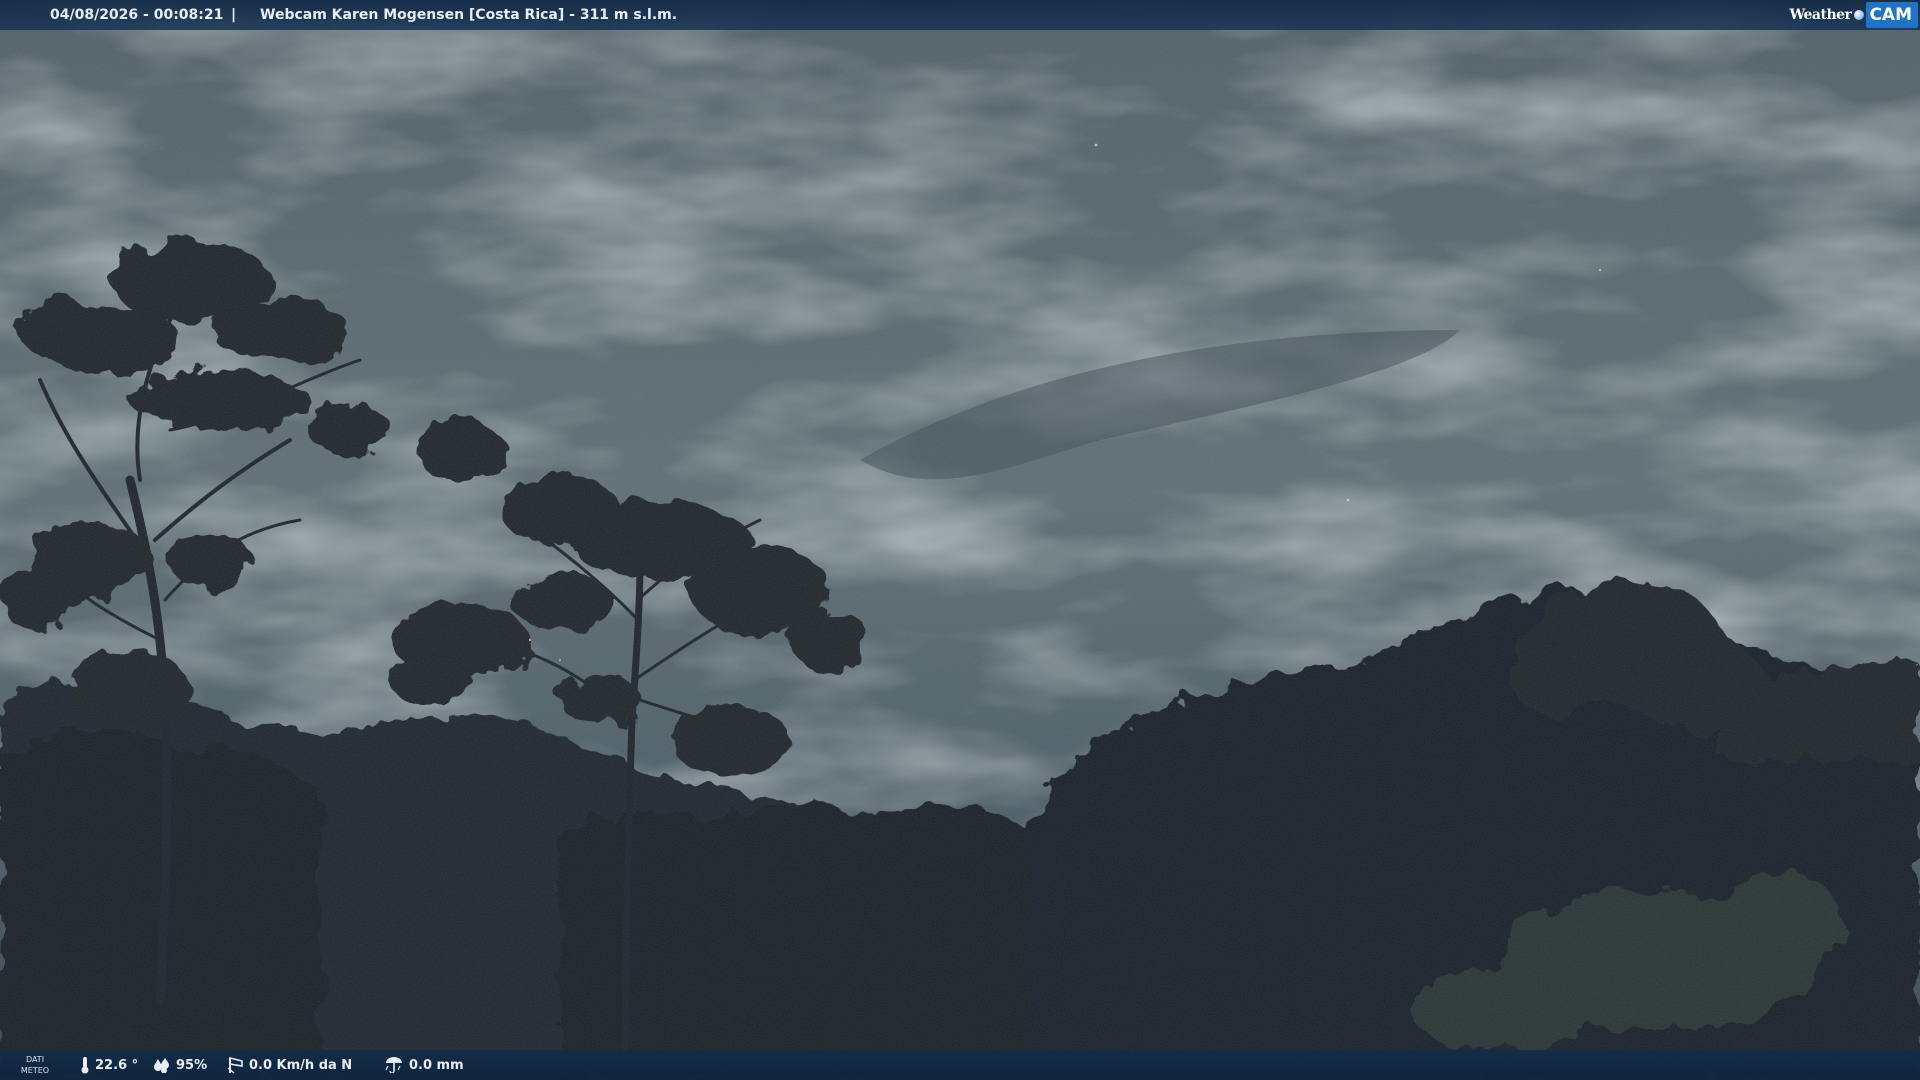 Image resolution: width=1920 pixels, height=1080 pixels. I want to click on droplets-icon, so click(162, 1065).